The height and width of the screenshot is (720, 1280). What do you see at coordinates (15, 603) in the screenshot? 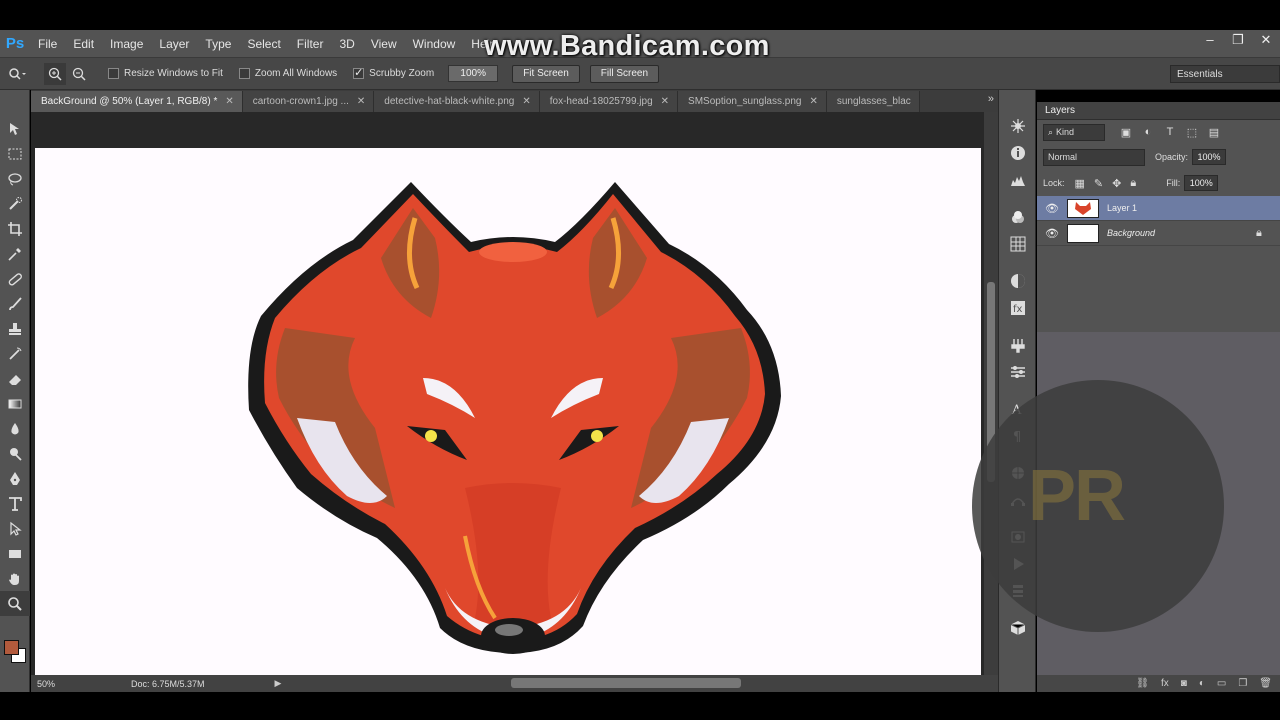
I see `zoom-tool-icon` at bounding box center [15, 603].